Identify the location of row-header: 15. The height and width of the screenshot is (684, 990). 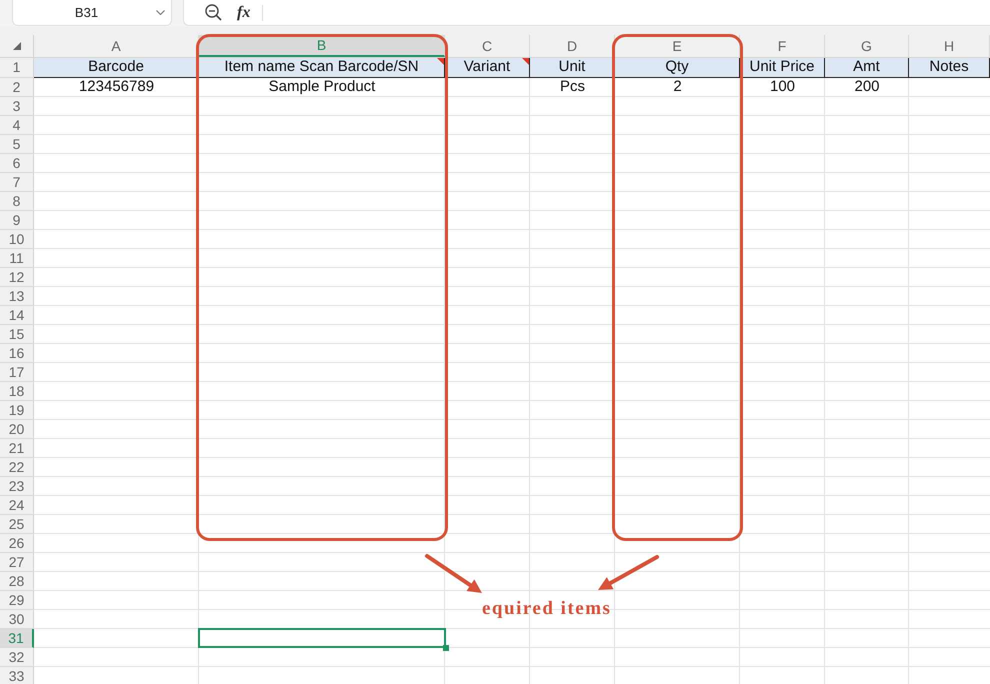
(17, 334).